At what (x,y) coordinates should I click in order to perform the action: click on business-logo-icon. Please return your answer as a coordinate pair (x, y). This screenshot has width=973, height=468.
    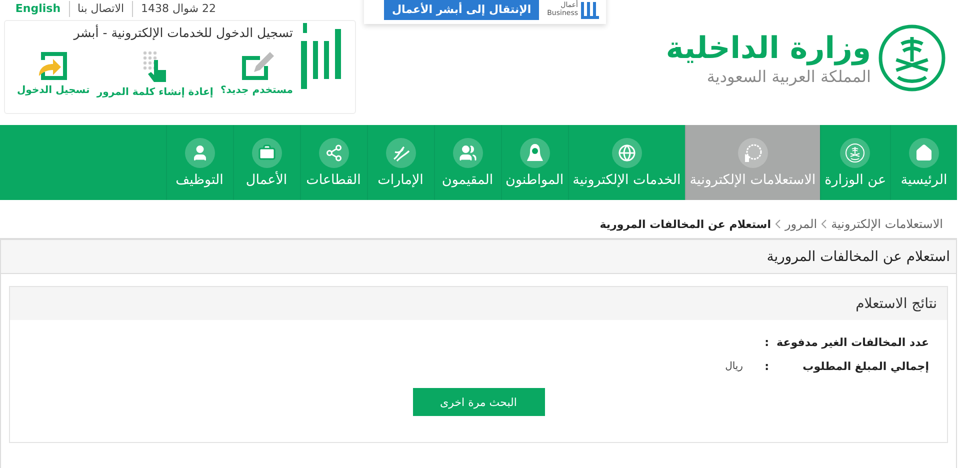
    Looking at the image, I should click on (590, 10).